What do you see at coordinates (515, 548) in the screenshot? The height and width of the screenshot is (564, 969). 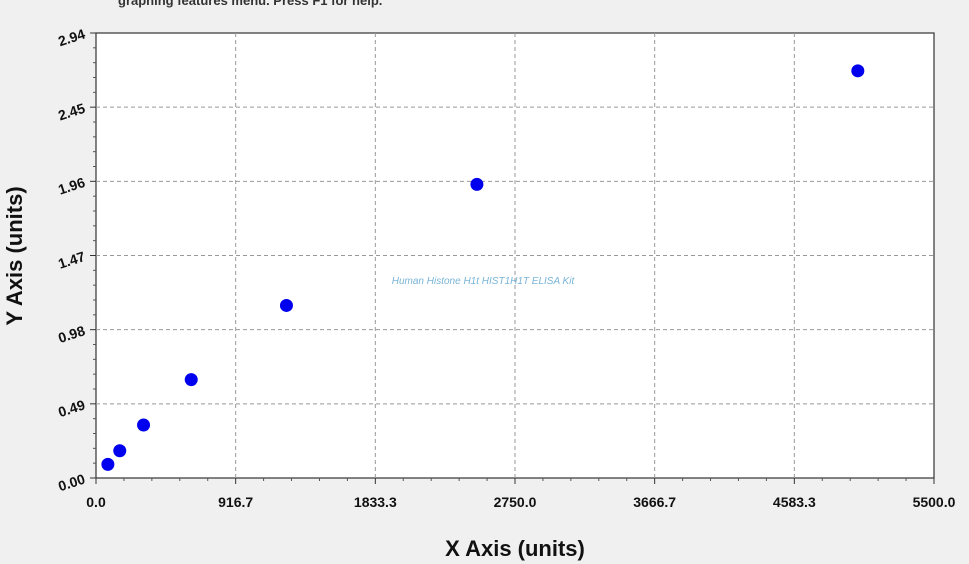 I see `x-axis-title: X Axis (units)` at bounding box center [515, 548].